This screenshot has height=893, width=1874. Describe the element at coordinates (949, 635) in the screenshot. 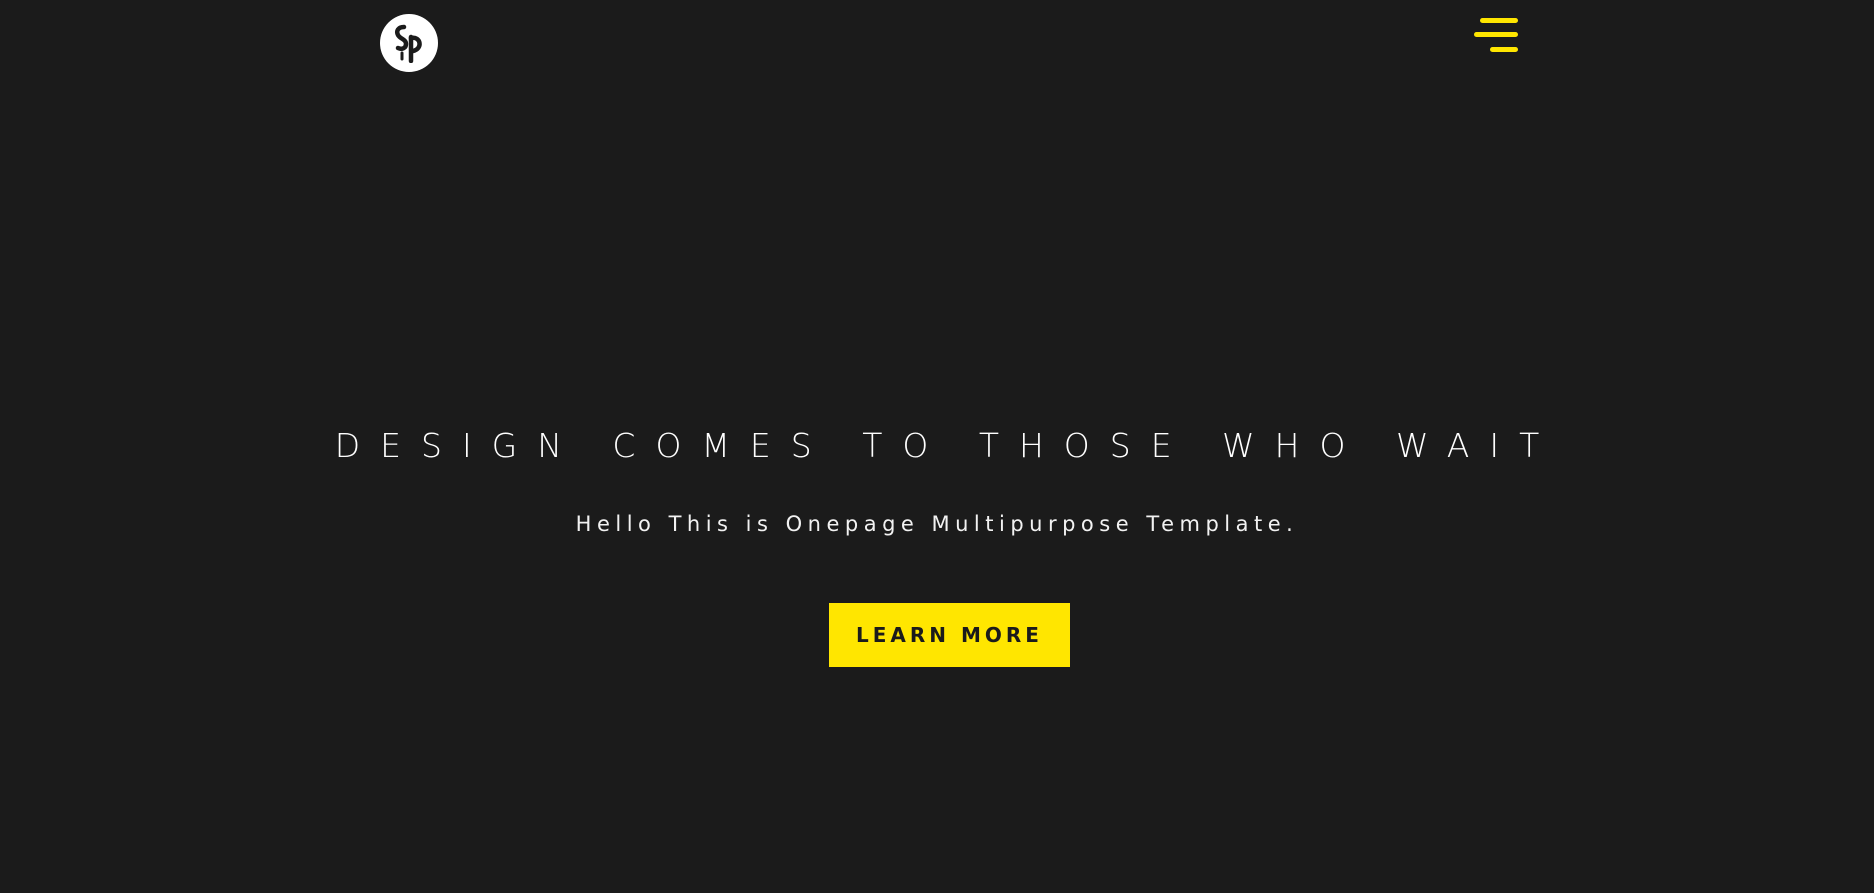

I see `learn-more-button: LEARN MORE` at that location.